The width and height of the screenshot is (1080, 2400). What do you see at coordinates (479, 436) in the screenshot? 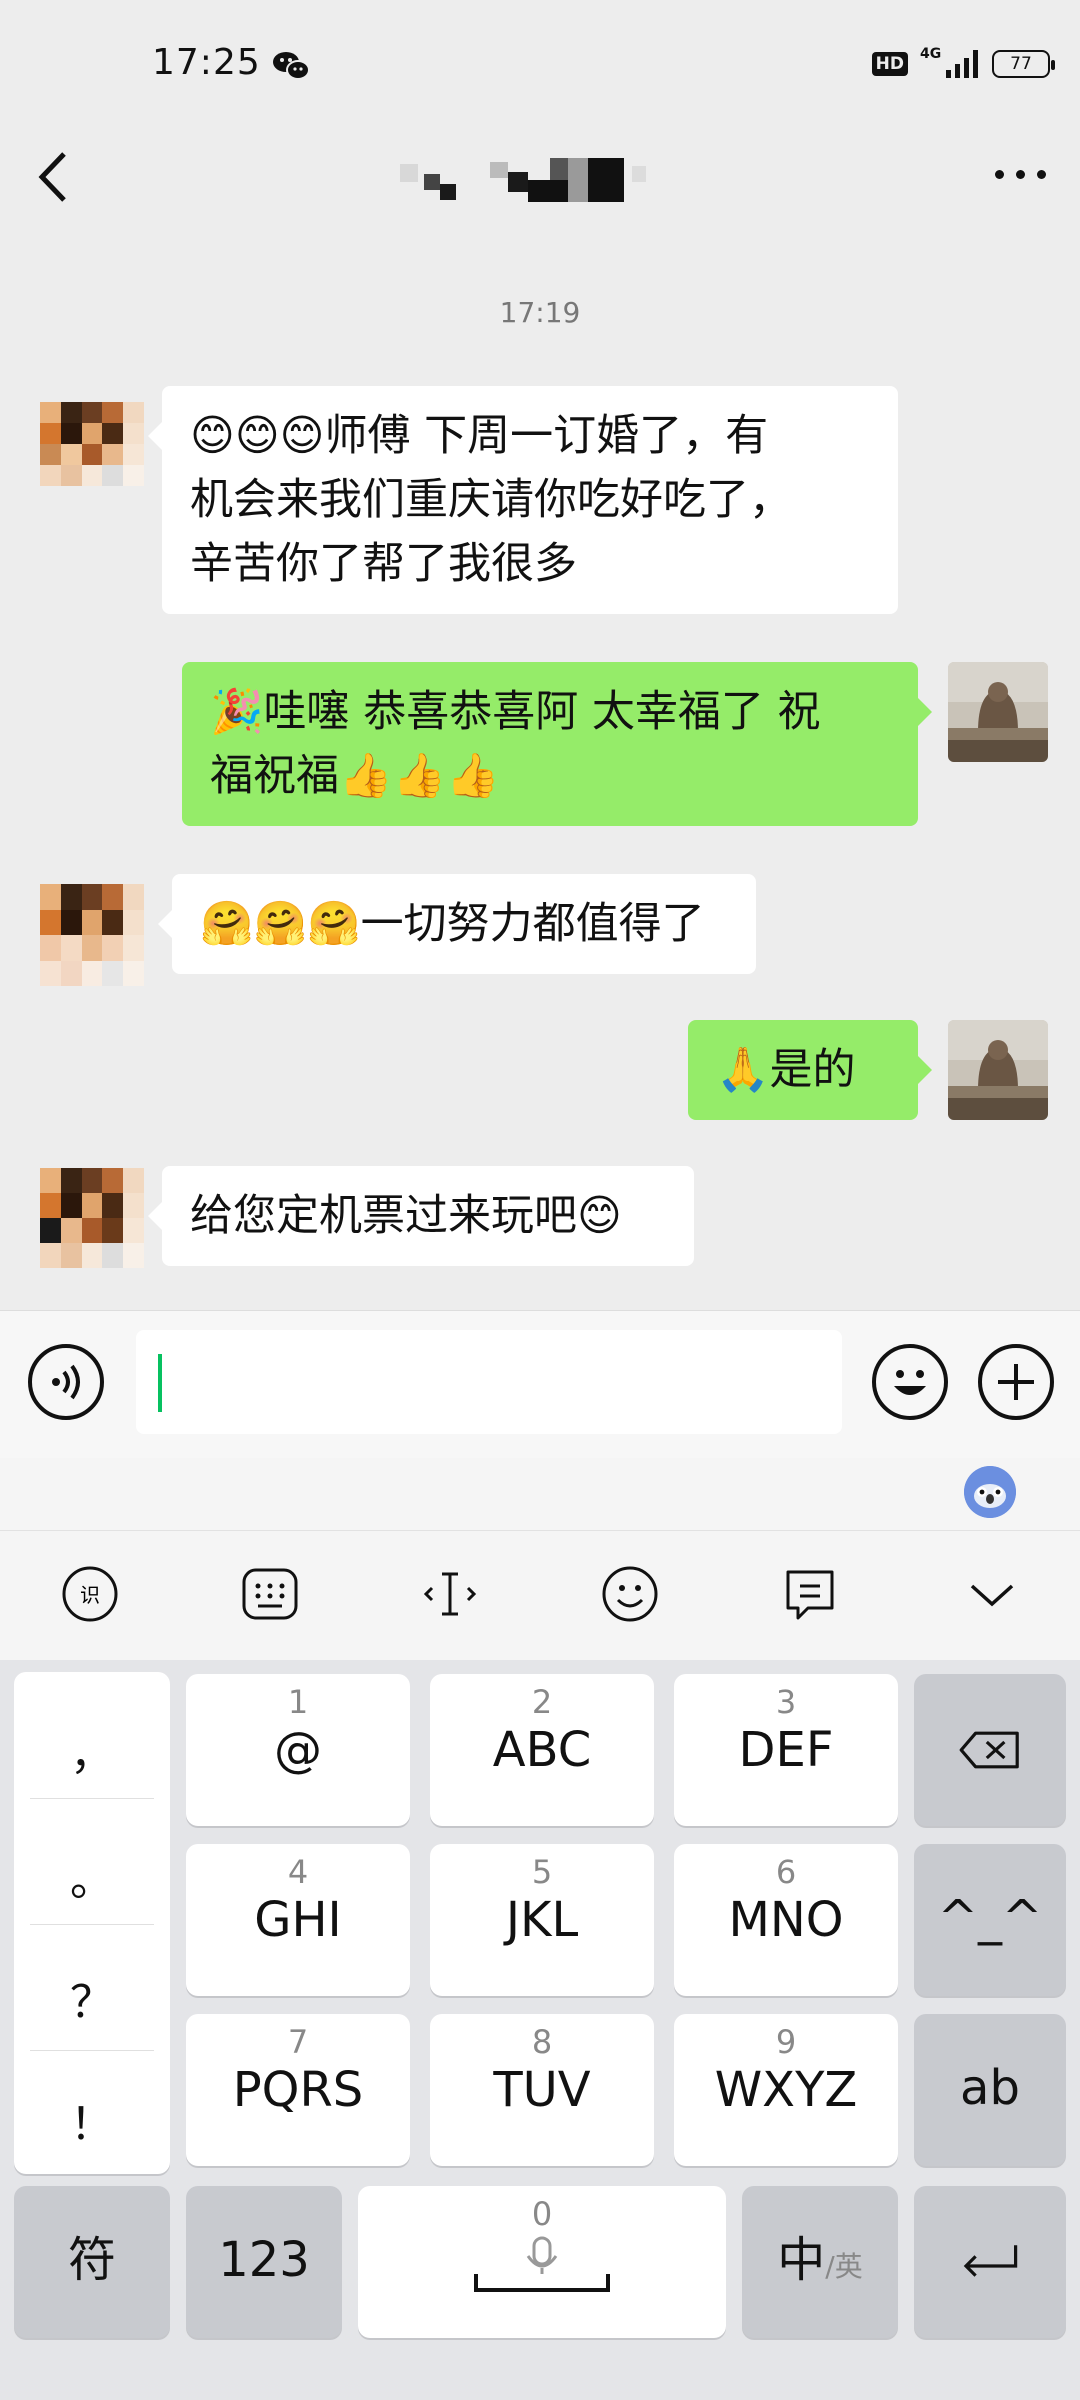
I see `message-line: 😊😊😊师傅 下周一订婚了，有` at bounding box center [479, 436].